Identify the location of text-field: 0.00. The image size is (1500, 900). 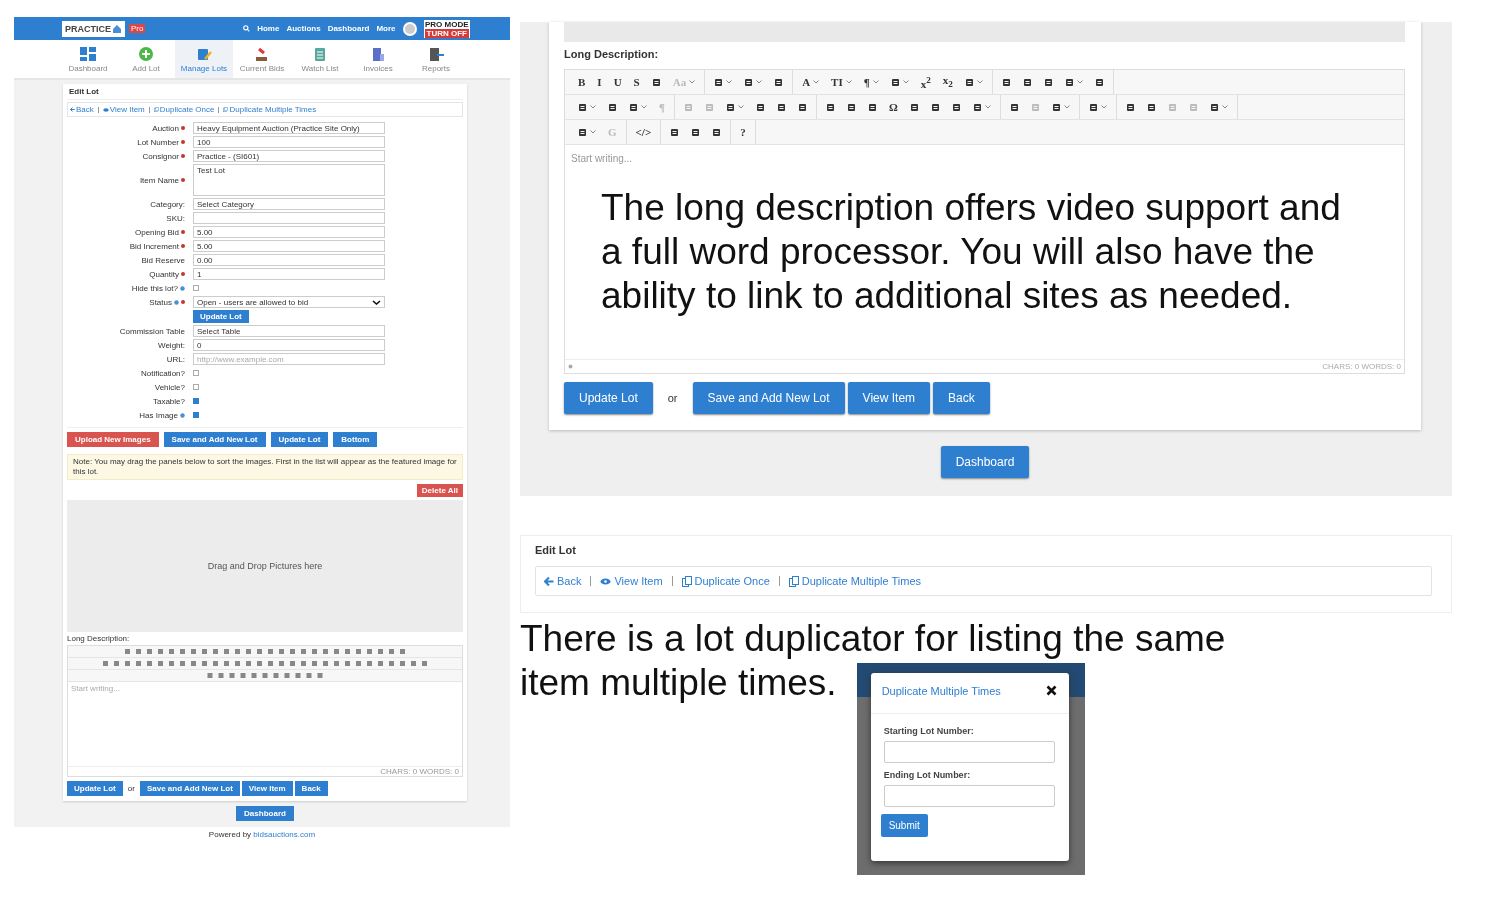
(289, 260).